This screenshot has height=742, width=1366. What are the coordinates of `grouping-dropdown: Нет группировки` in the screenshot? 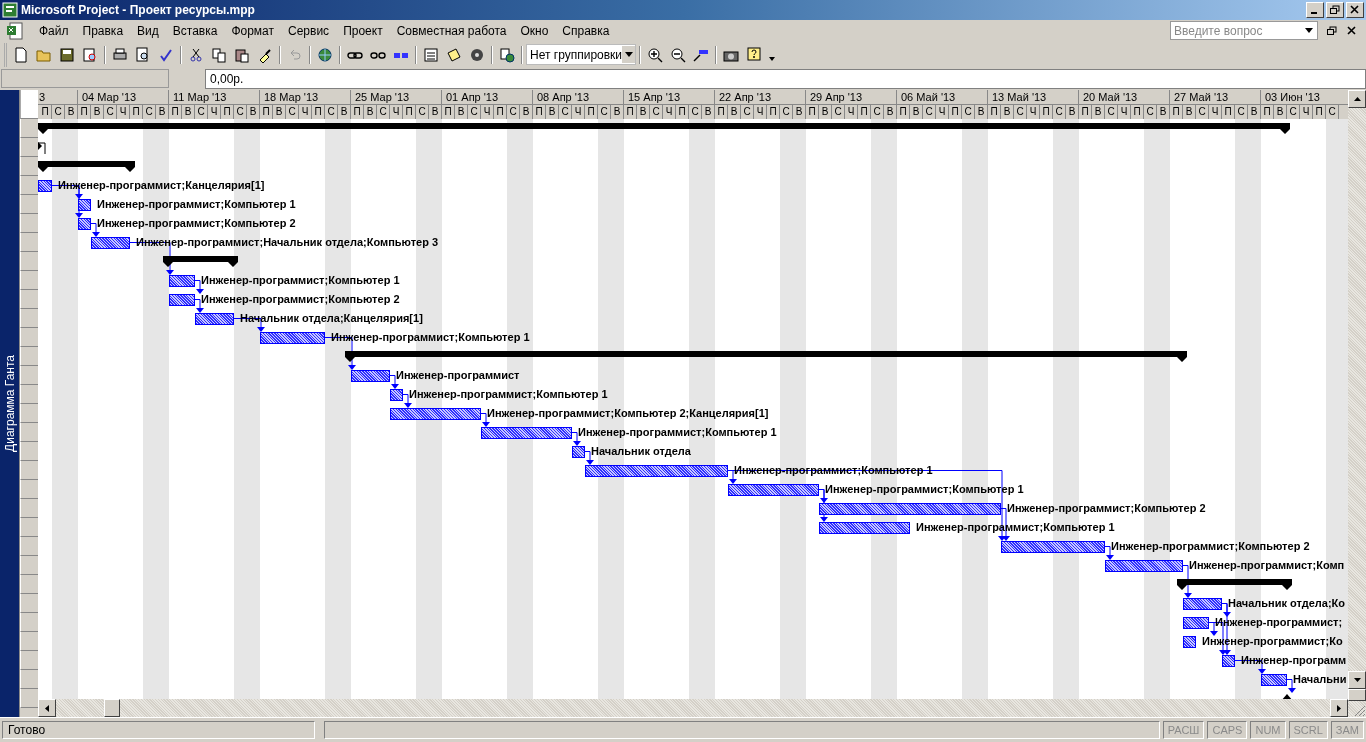 It's located at (581, 55).